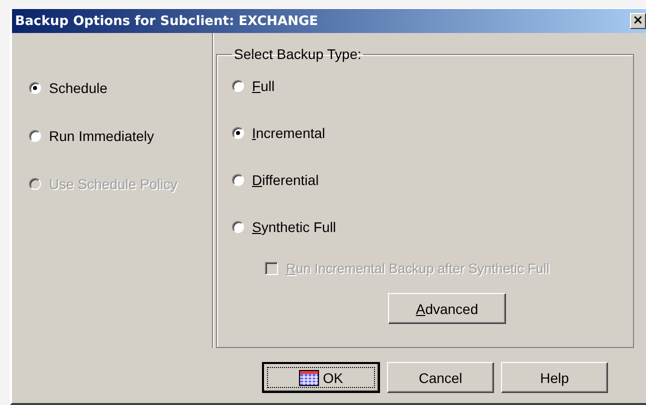 The height and width of the screenshot is (405, 646). What do you see at coordinates (554, 377) in the screenshot?
I see `dialog-button: Help` at bounding box center [554, 377].